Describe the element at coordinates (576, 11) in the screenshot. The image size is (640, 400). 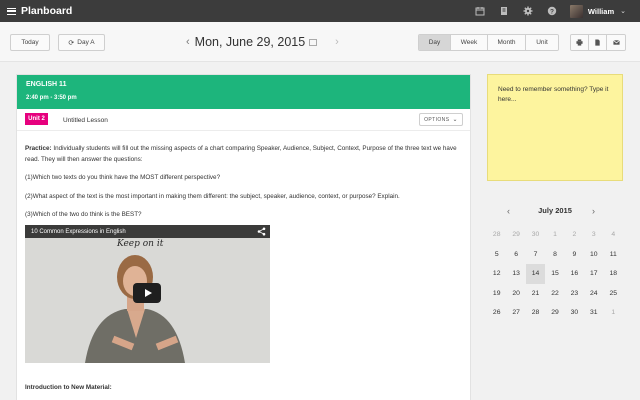
I see `avatar` at that location.